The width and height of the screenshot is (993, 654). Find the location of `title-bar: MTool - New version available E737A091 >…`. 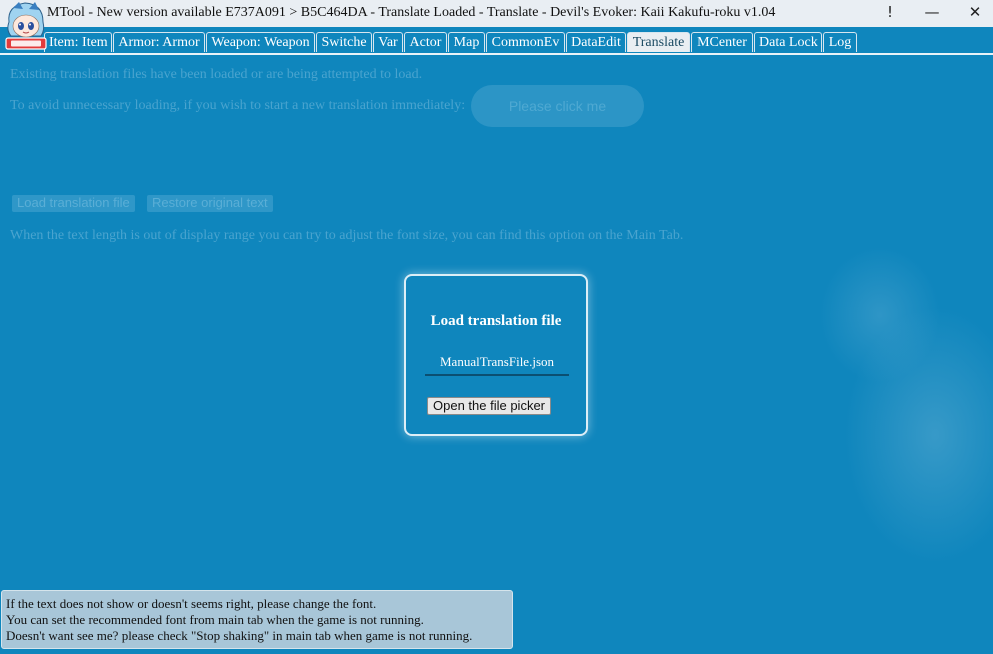

title-bar: MTool - New version available E737A091 >… is located at coordinates (496, 14).